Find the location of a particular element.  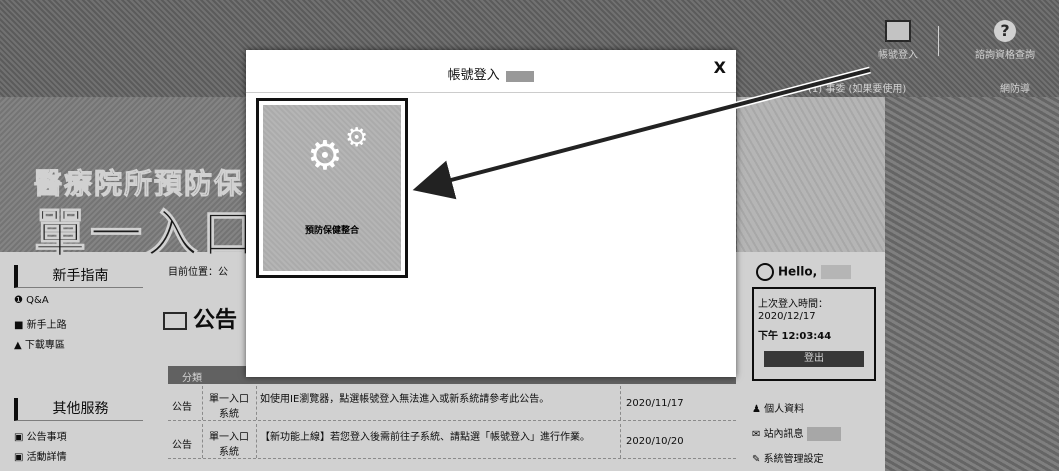

modal-header: 帳號登入 X is located at coordinates (491, 71).